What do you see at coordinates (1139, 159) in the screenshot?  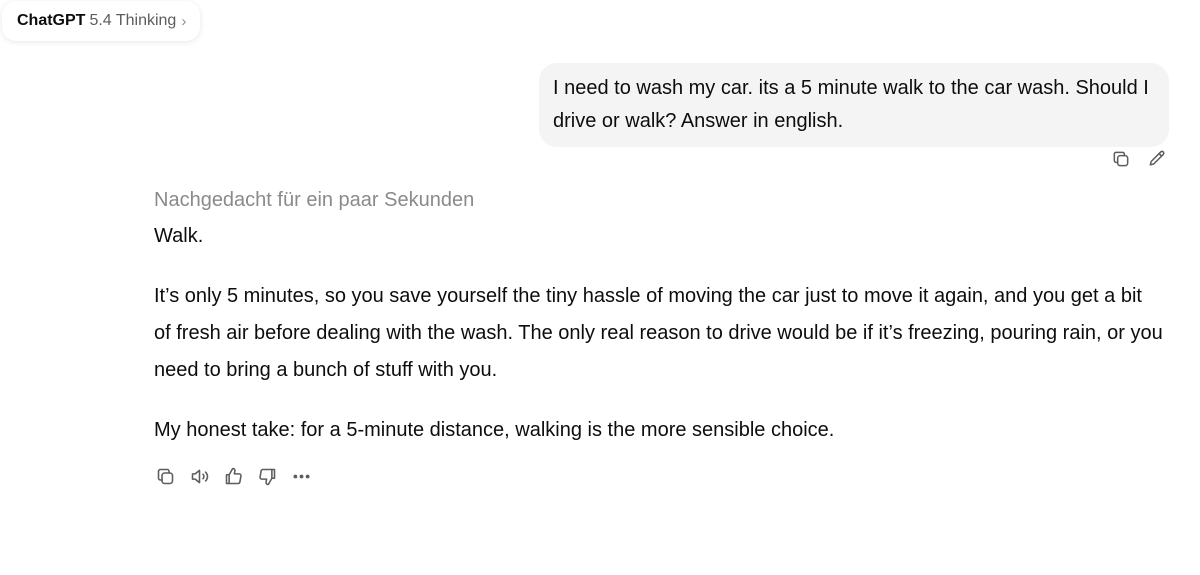 I see `user-message-actions` at bounding box center [1139, 159].